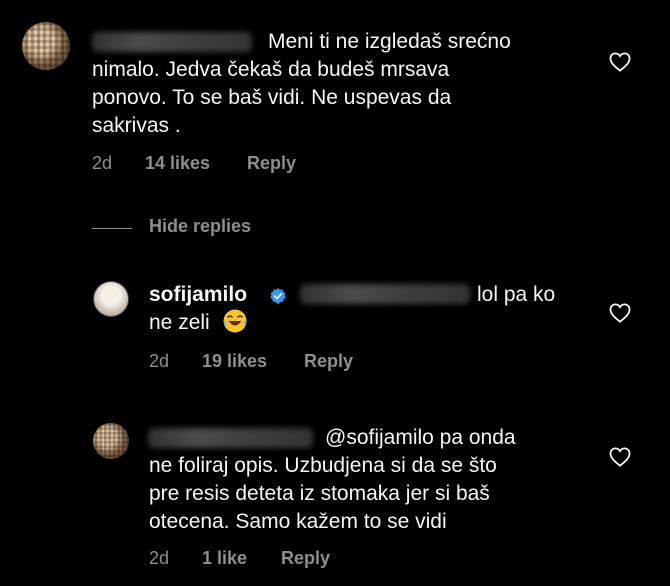  What do you see at coordinates (242, 163) in the screenshot?
I see `comment-meta: 2d 14 likes Reply` at bounding box center [242, 163].